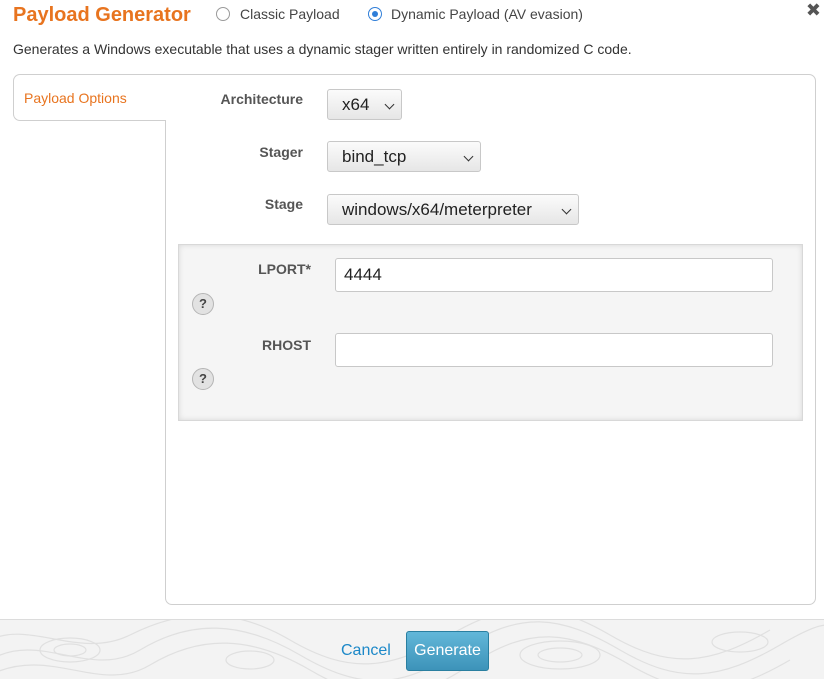 The width and height of the screenshot is (824, 679). I want to click on lport-input, so click(554, 275).